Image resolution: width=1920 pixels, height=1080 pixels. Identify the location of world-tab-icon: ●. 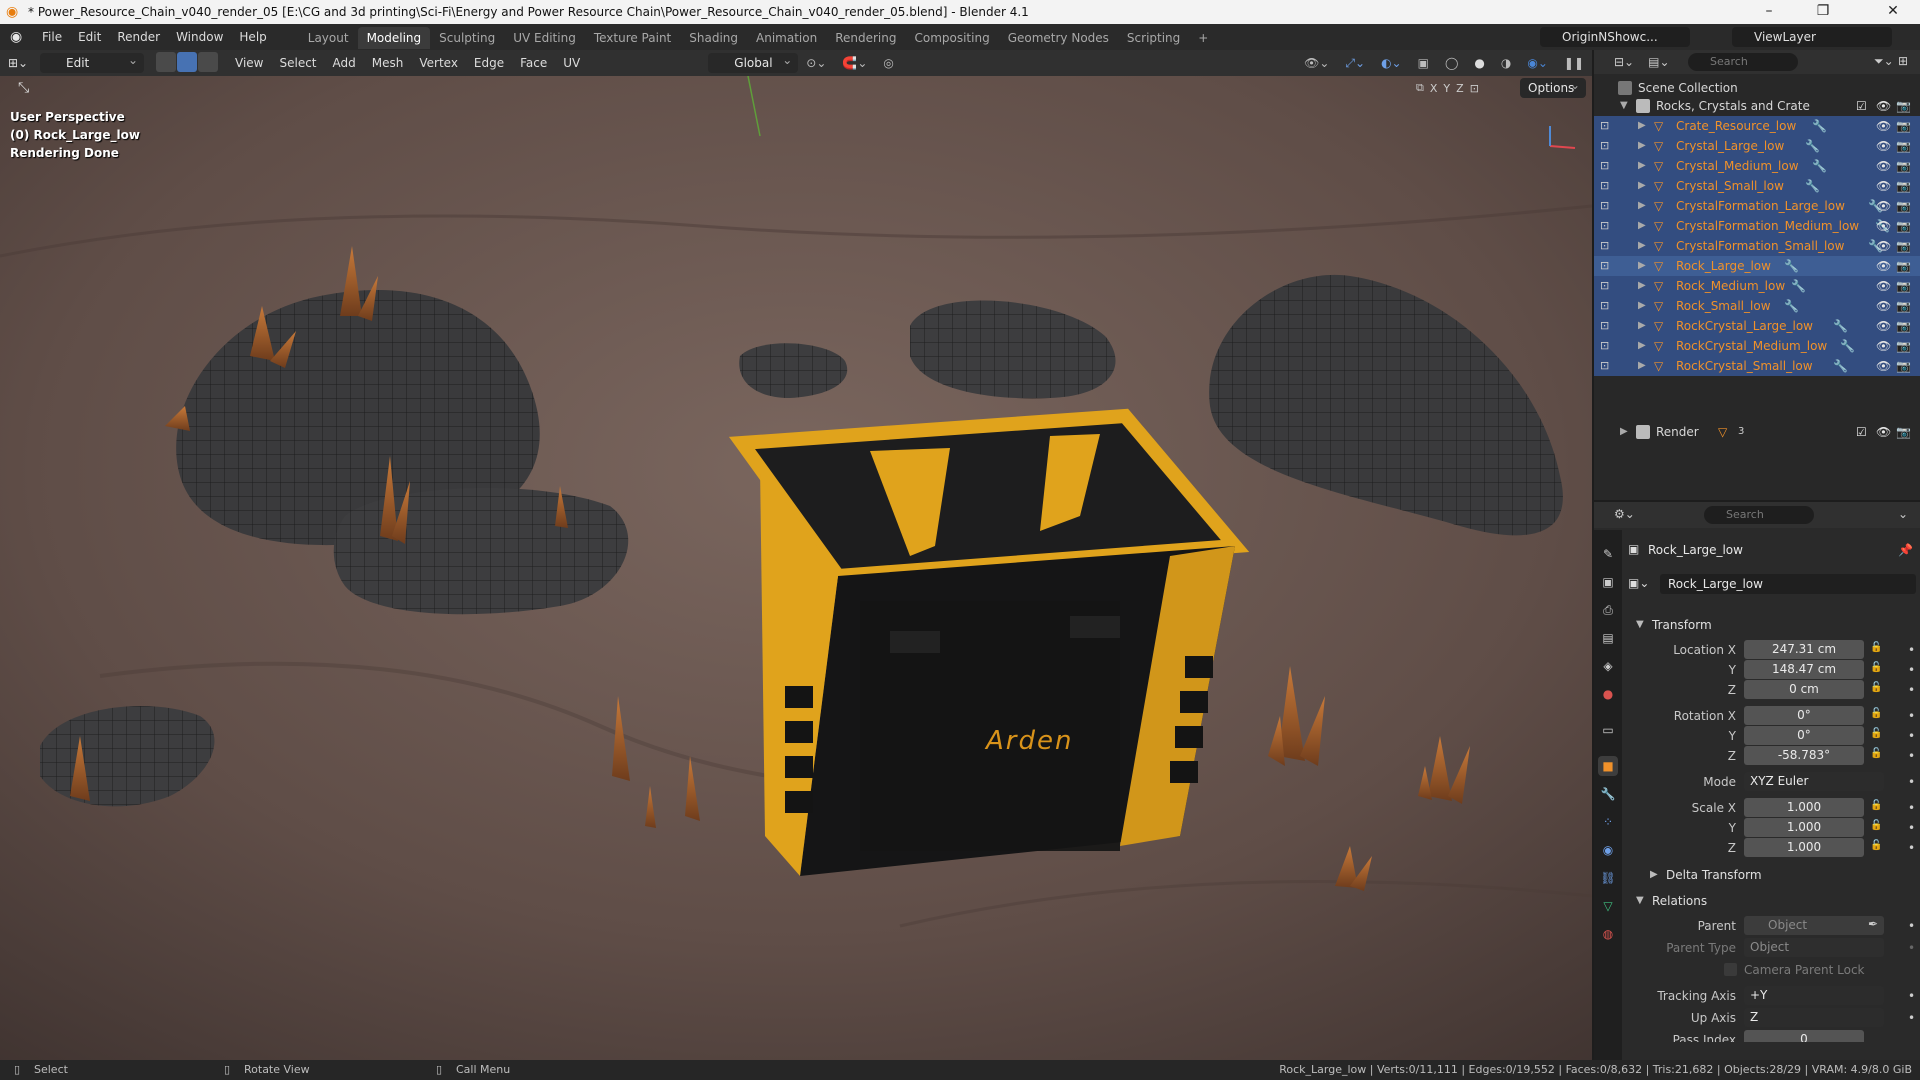
(1608, 694).